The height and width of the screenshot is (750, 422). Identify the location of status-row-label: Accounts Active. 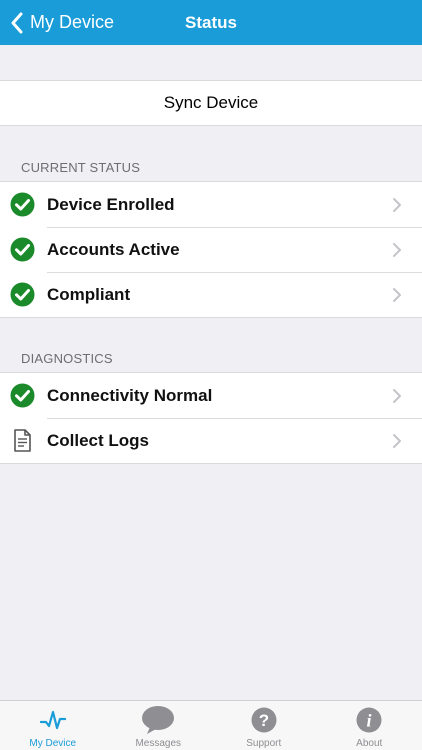
(113, 249).